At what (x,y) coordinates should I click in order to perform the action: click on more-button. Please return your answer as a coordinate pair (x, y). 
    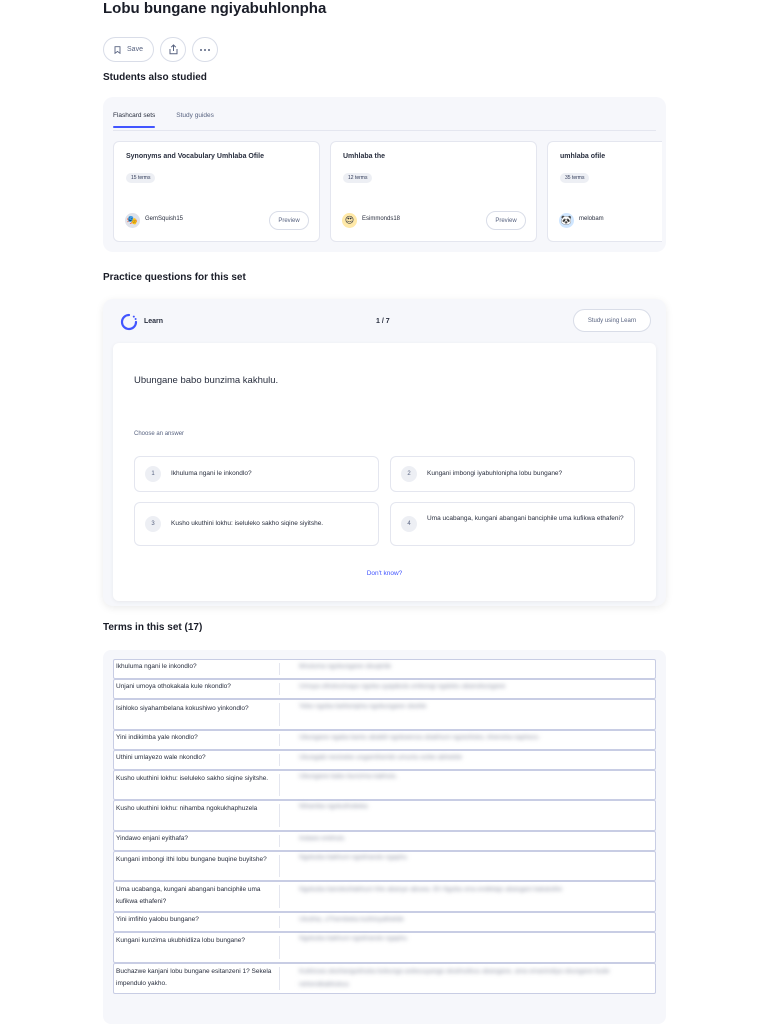
    Looking at the image, I should click on (205, 49).